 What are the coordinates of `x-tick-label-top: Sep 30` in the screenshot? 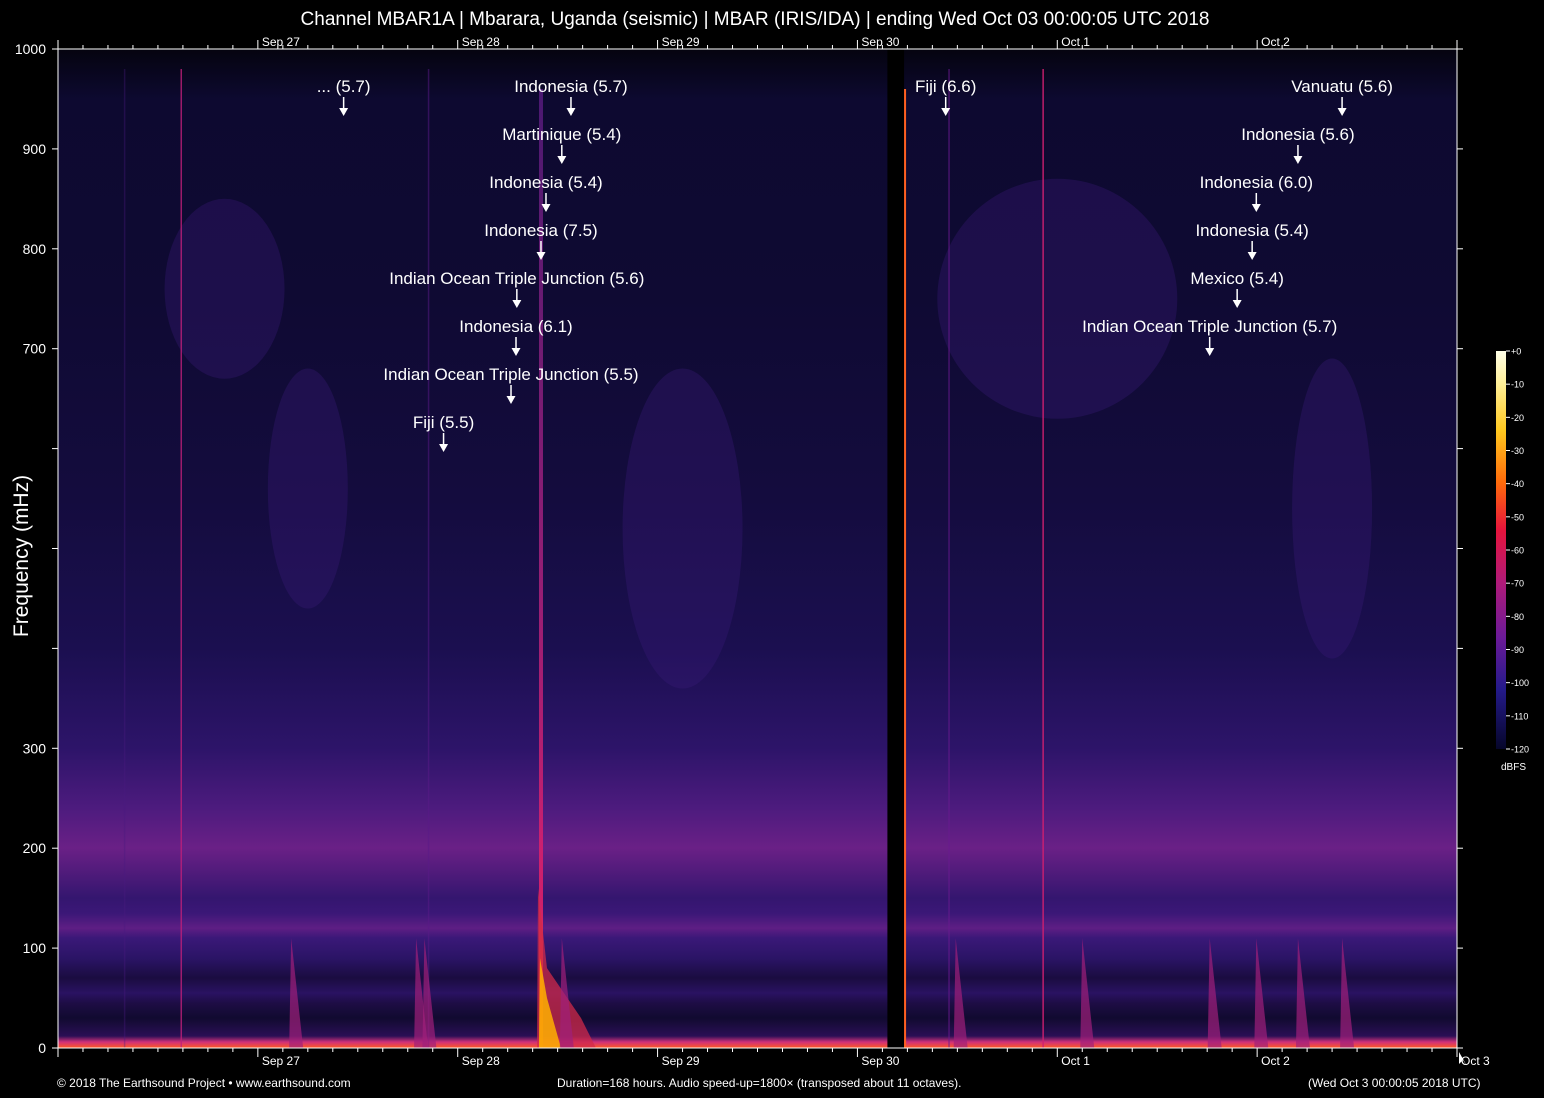 It's located at (880, 42).